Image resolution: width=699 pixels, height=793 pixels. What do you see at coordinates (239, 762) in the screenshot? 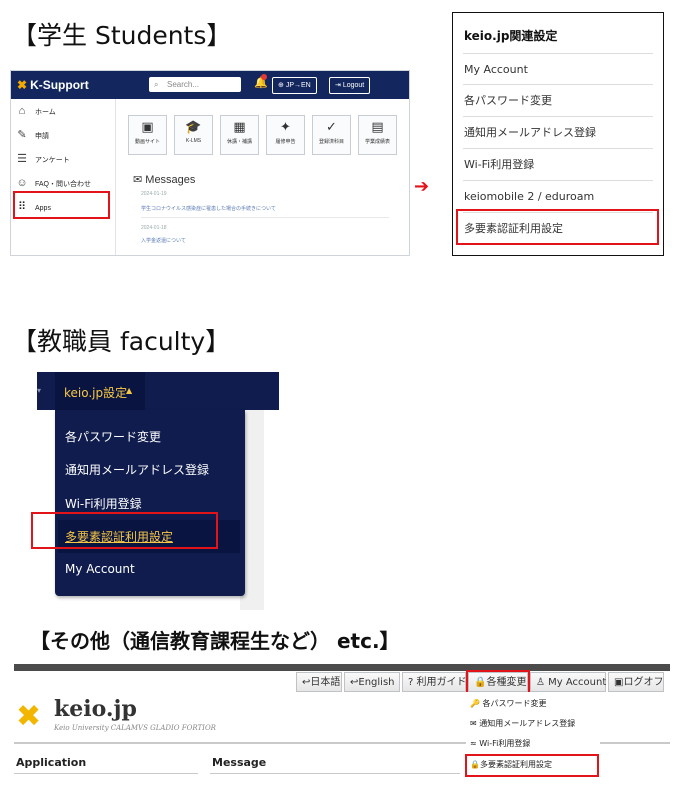
I see `message-column-title: Message` at bounding box center [239, 762].